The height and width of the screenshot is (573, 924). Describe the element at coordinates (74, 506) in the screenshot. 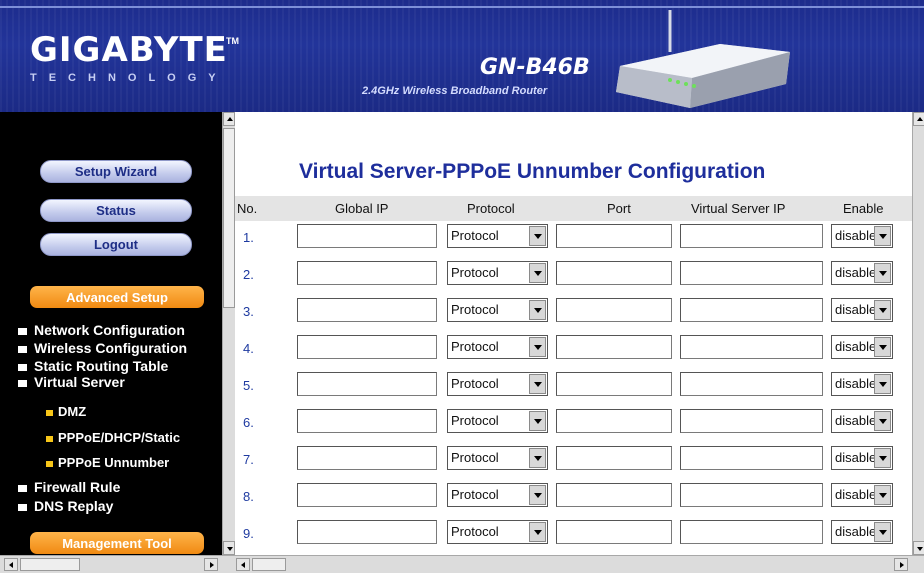

I see `sidebar-item-label: DNS Replay` at that location.